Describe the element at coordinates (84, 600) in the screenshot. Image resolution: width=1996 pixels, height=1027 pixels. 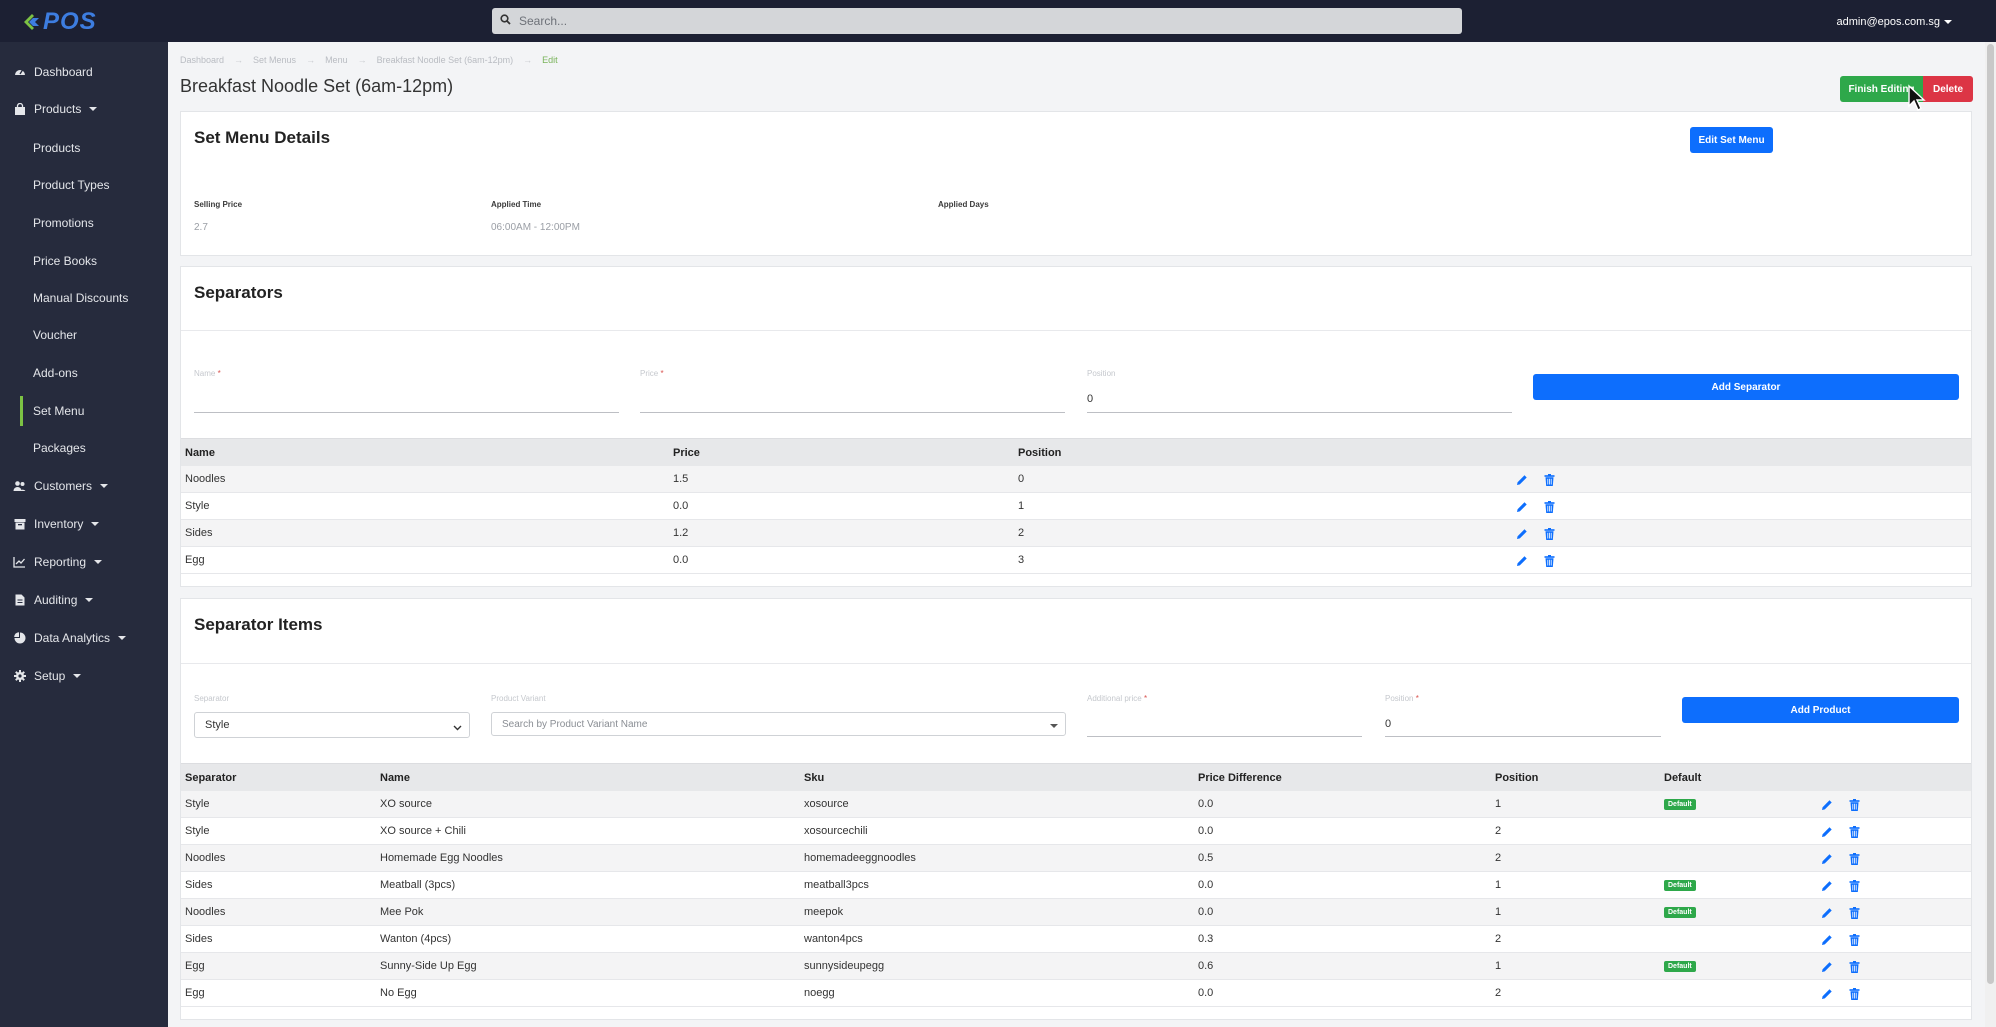
I see `sidebar-item-auditing: Auditing` at that location.